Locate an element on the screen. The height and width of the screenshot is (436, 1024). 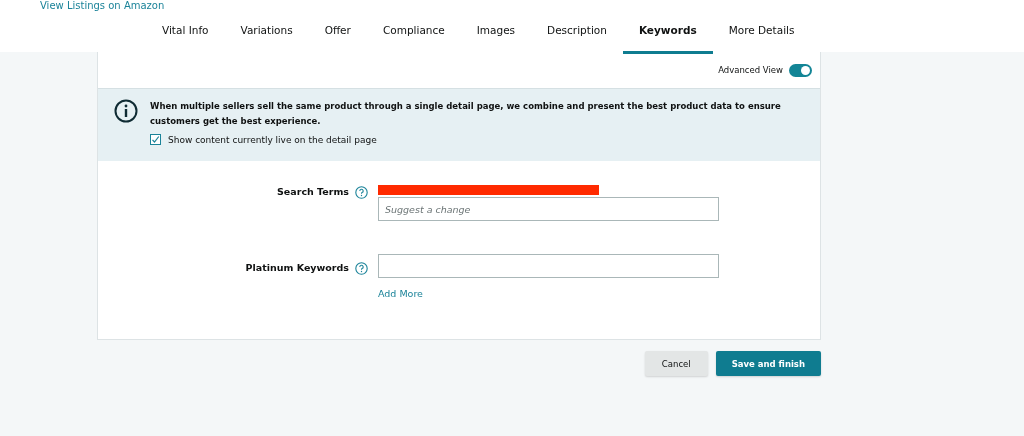
tab: Offer is located at coordinates (337, 34).